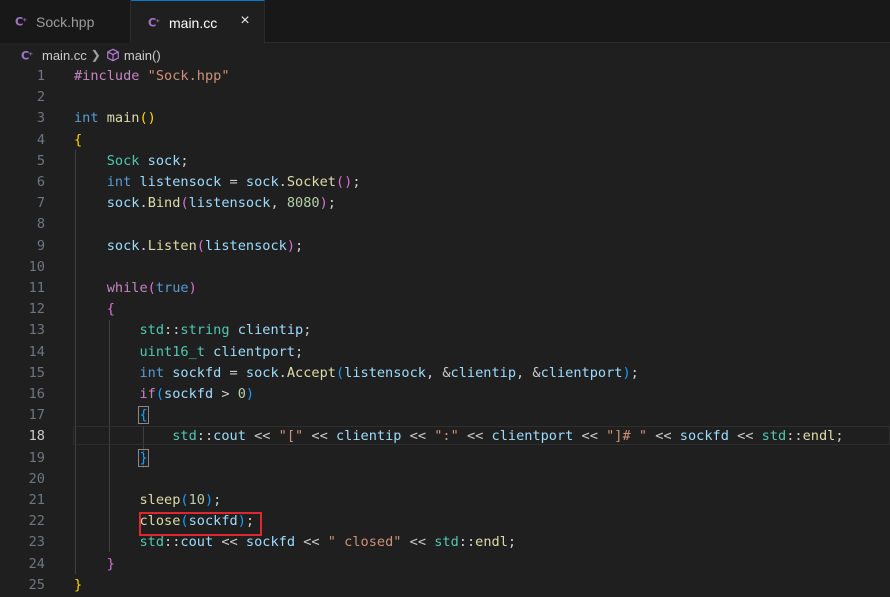 This screenshot has height=597, width=890. I want to click on code-line: 12 {, so click(445, 309).